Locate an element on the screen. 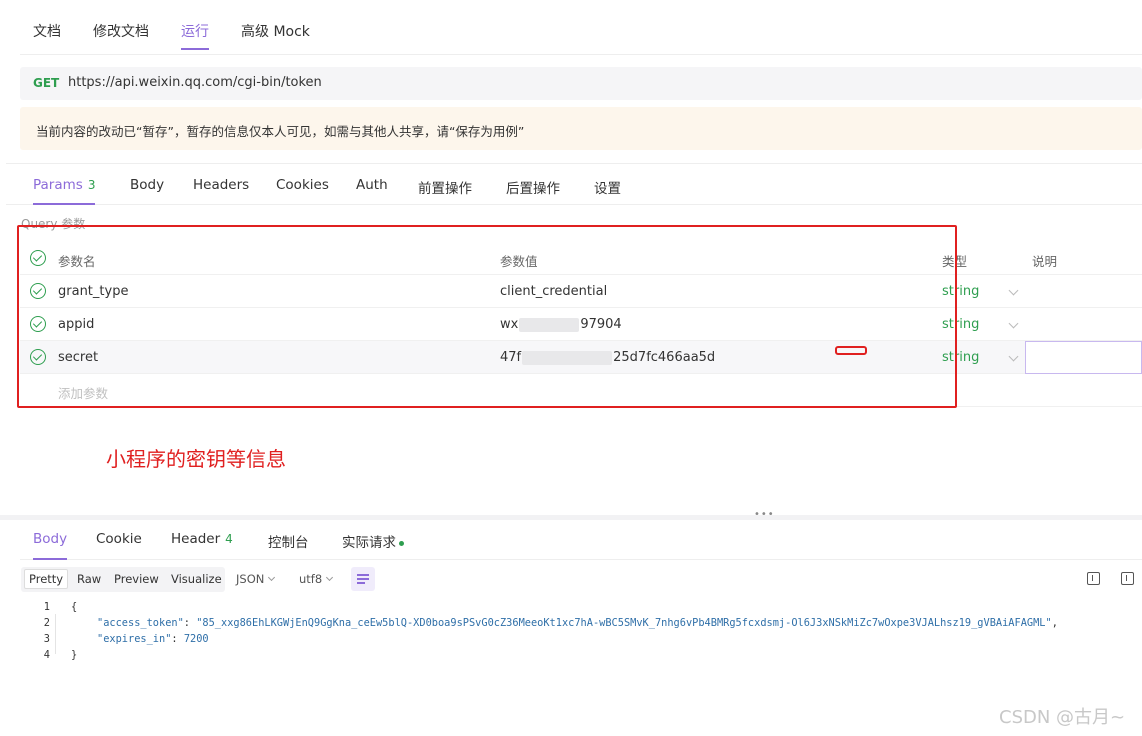 This screenshot has width=1142, height=736. code-line: 3 "expires_in": 7200 is located at coordinates (581, 641).